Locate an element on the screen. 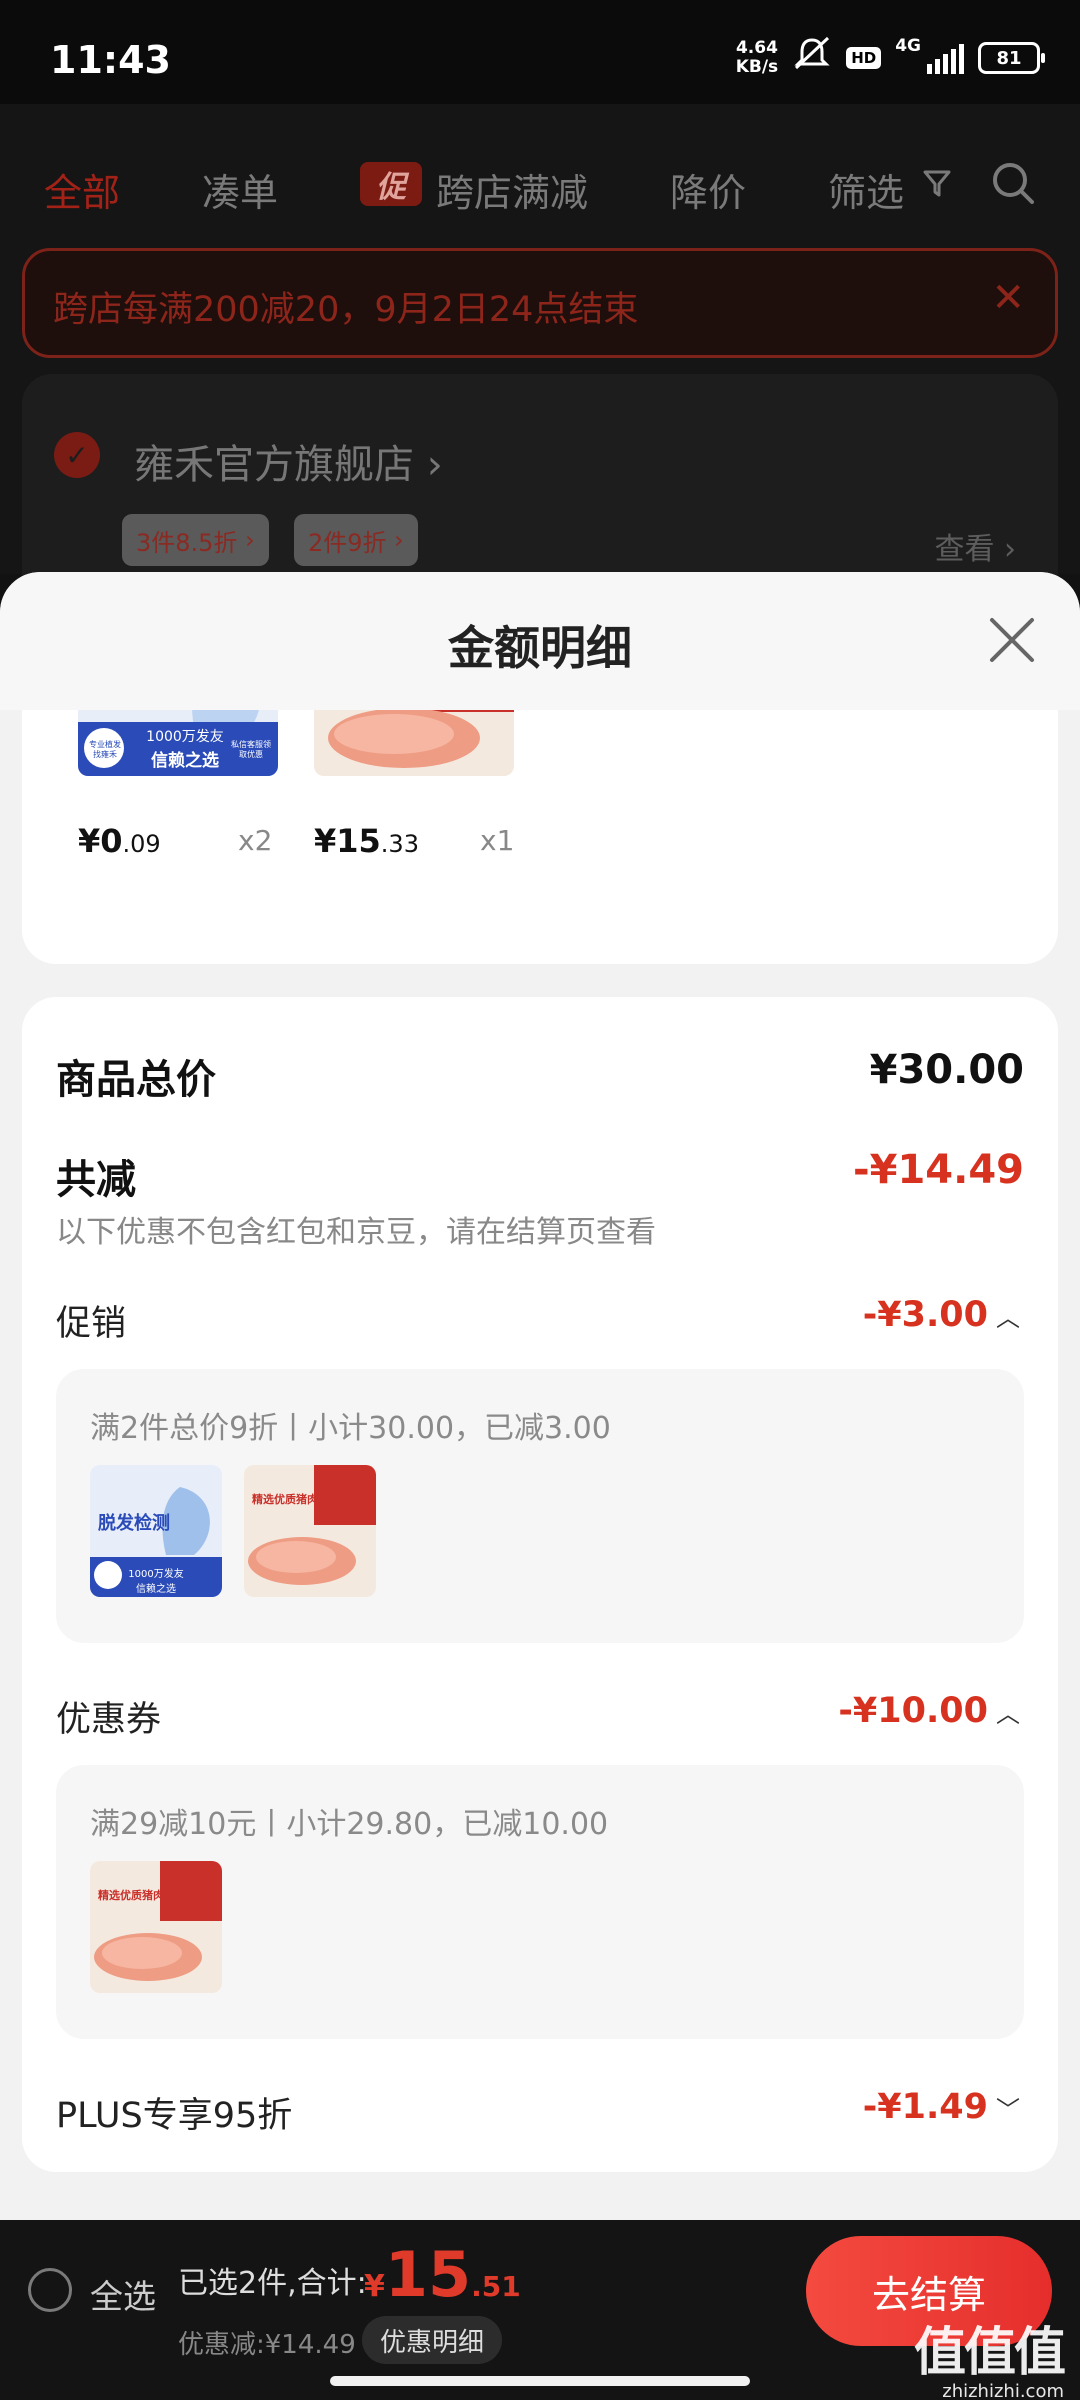 The image size is (1080, 2400). watermark-logo: 值值值 is located at coordinates (989, 2353).